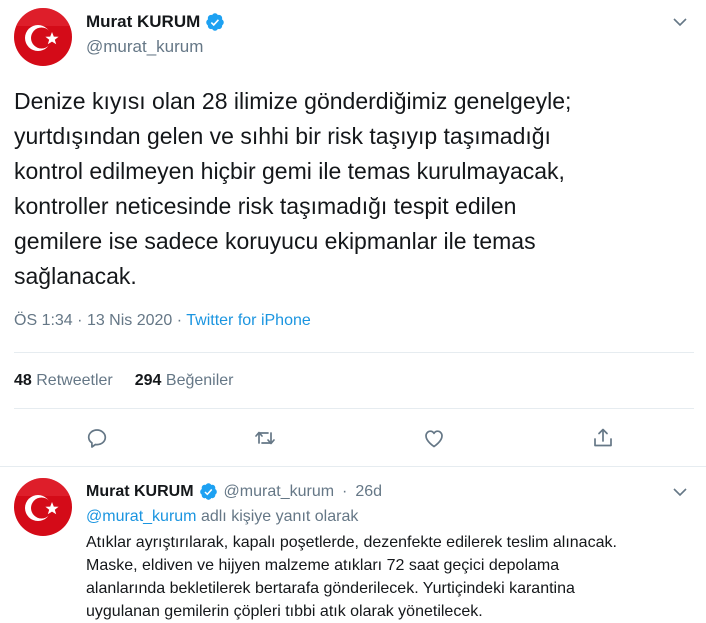 The height and width of the screenshot is (623, 706). What do you see at coordinates (124, 381) in the screenshot?
I see `tweet-stats: 48 Retweetler 294 Beğeniler` at bounding box center [124, 381].